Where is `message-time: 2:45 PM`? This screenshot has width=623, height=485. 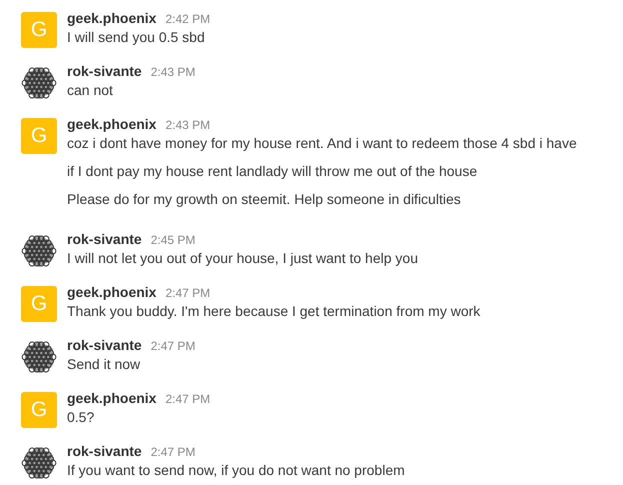
message-time: 2:45 PM is located at coordinates (173, 240).